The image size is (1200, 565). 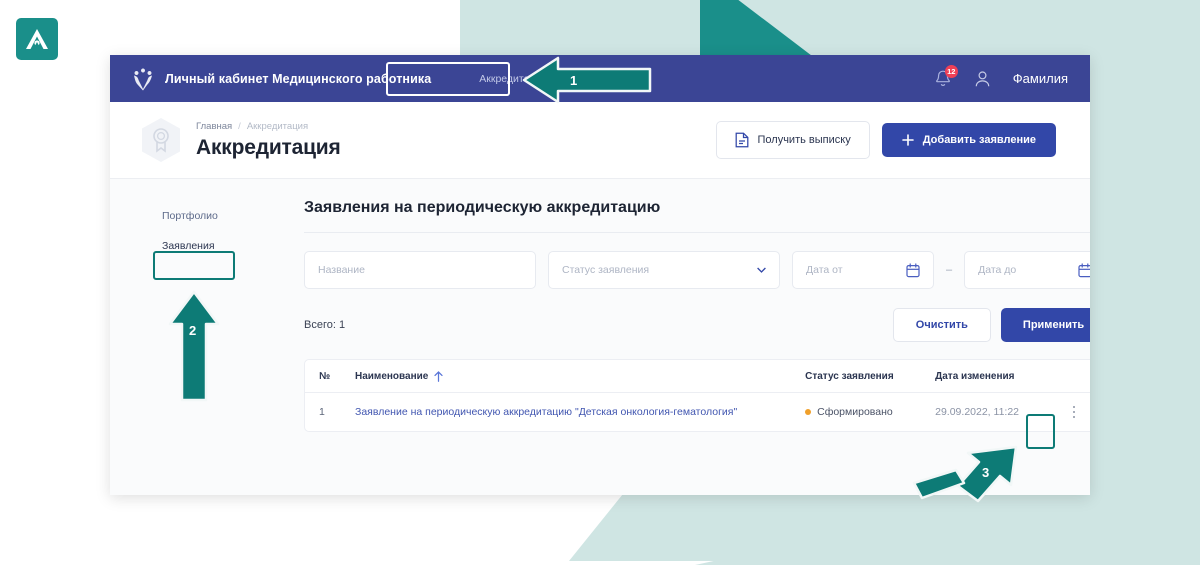 I want to click on date-from-input: Дата от, so click(x=863, y=270).